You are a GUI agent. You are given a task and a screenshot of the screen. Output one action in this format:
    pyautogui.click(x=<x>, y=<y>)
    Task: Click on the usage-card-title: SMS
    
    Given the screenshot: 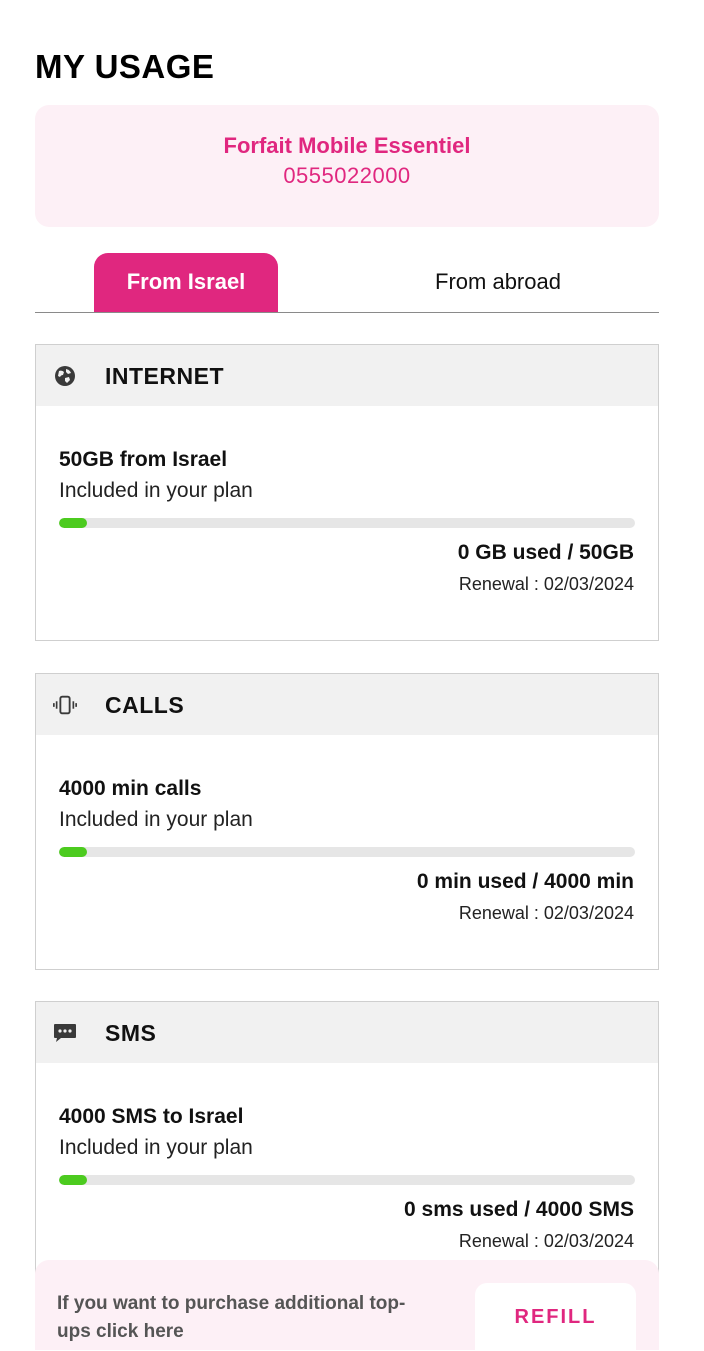 What is the action you would take?
    pyautogui.click(x=131, y=1033)
    